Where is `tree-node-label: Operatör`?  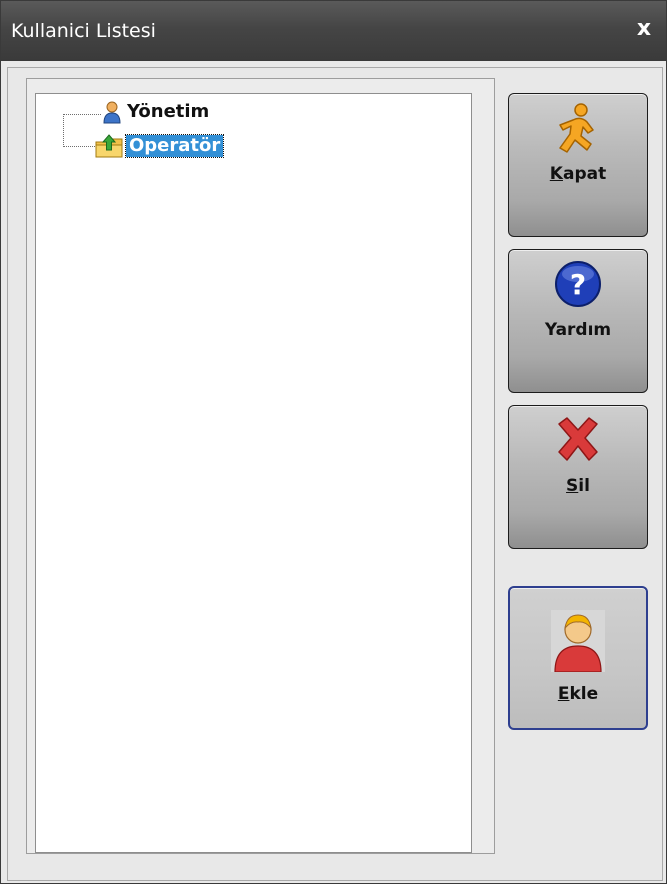
tree-node-label: Operatör is located at coordinates (174, 146).